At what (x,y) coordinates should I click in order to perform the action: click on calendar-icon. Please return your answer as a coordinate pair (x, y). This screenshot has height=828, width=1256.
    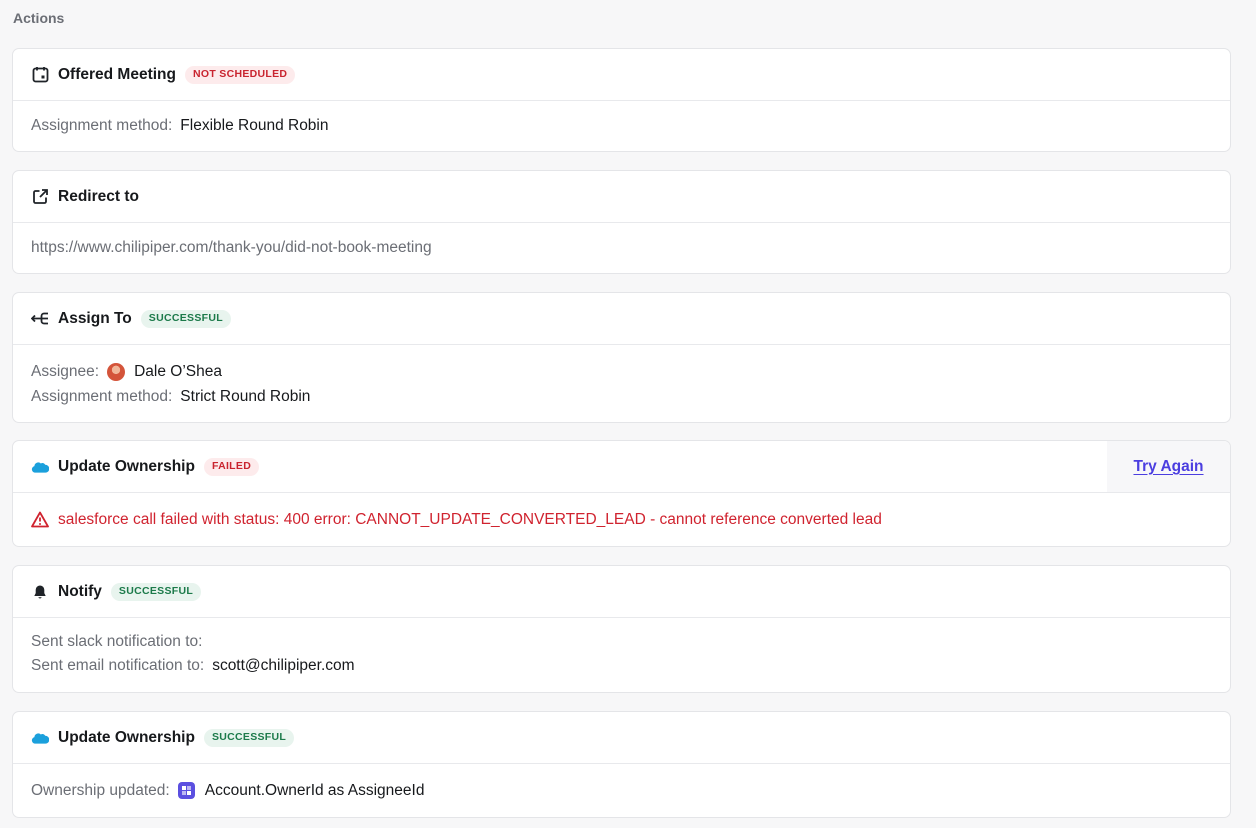
    Looking at the image, I should click on (40, 75).